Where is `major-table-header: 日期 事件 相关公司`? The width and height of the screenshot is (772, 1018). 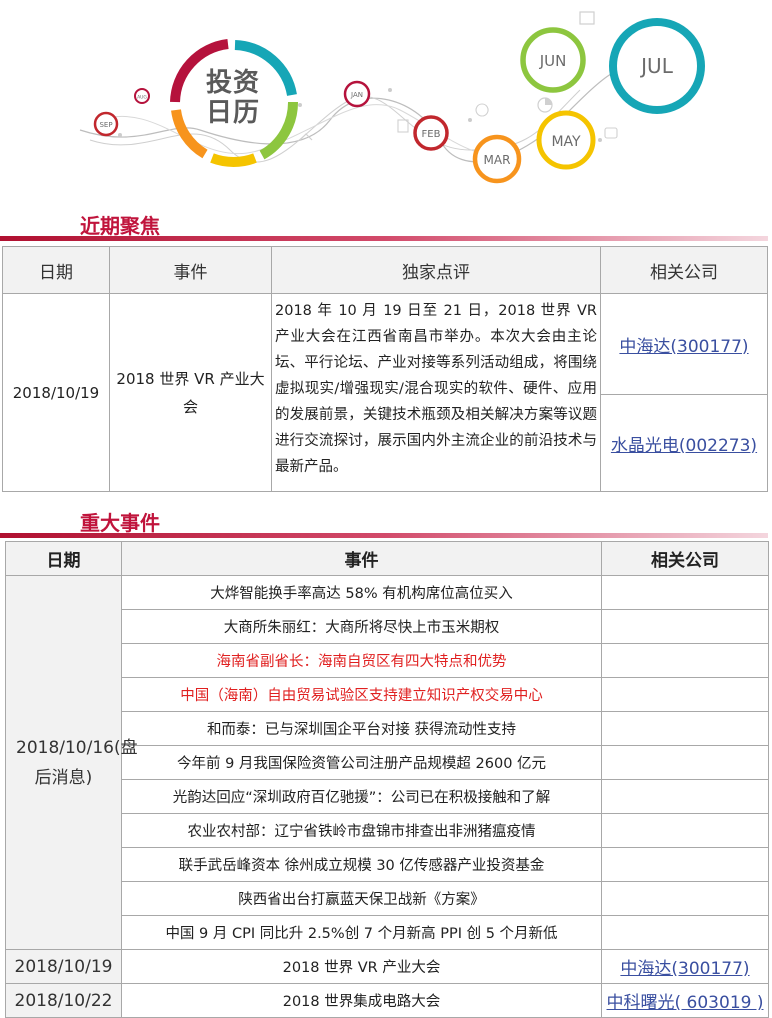
major-table-header: 日期 事件 相关公司 is located at coordinates (387, 558).